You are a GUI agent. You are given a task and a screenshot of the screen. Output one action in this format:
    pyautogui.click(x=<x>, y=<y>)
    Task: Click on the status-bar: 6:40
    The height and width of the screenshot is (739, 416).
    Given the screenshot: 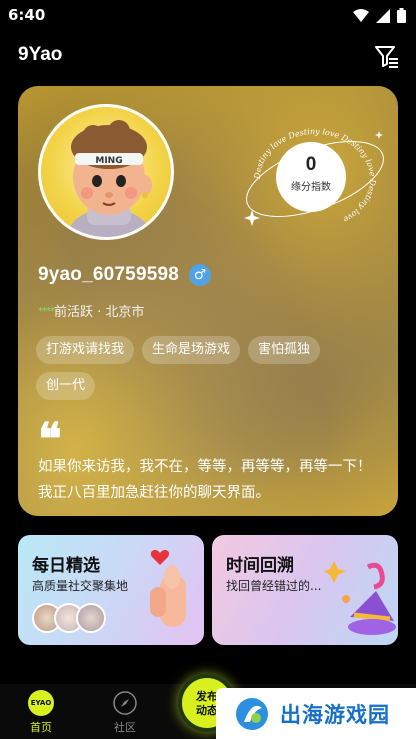 What is the action you would take?
    pyautogui.click(x=208, y=15)
    